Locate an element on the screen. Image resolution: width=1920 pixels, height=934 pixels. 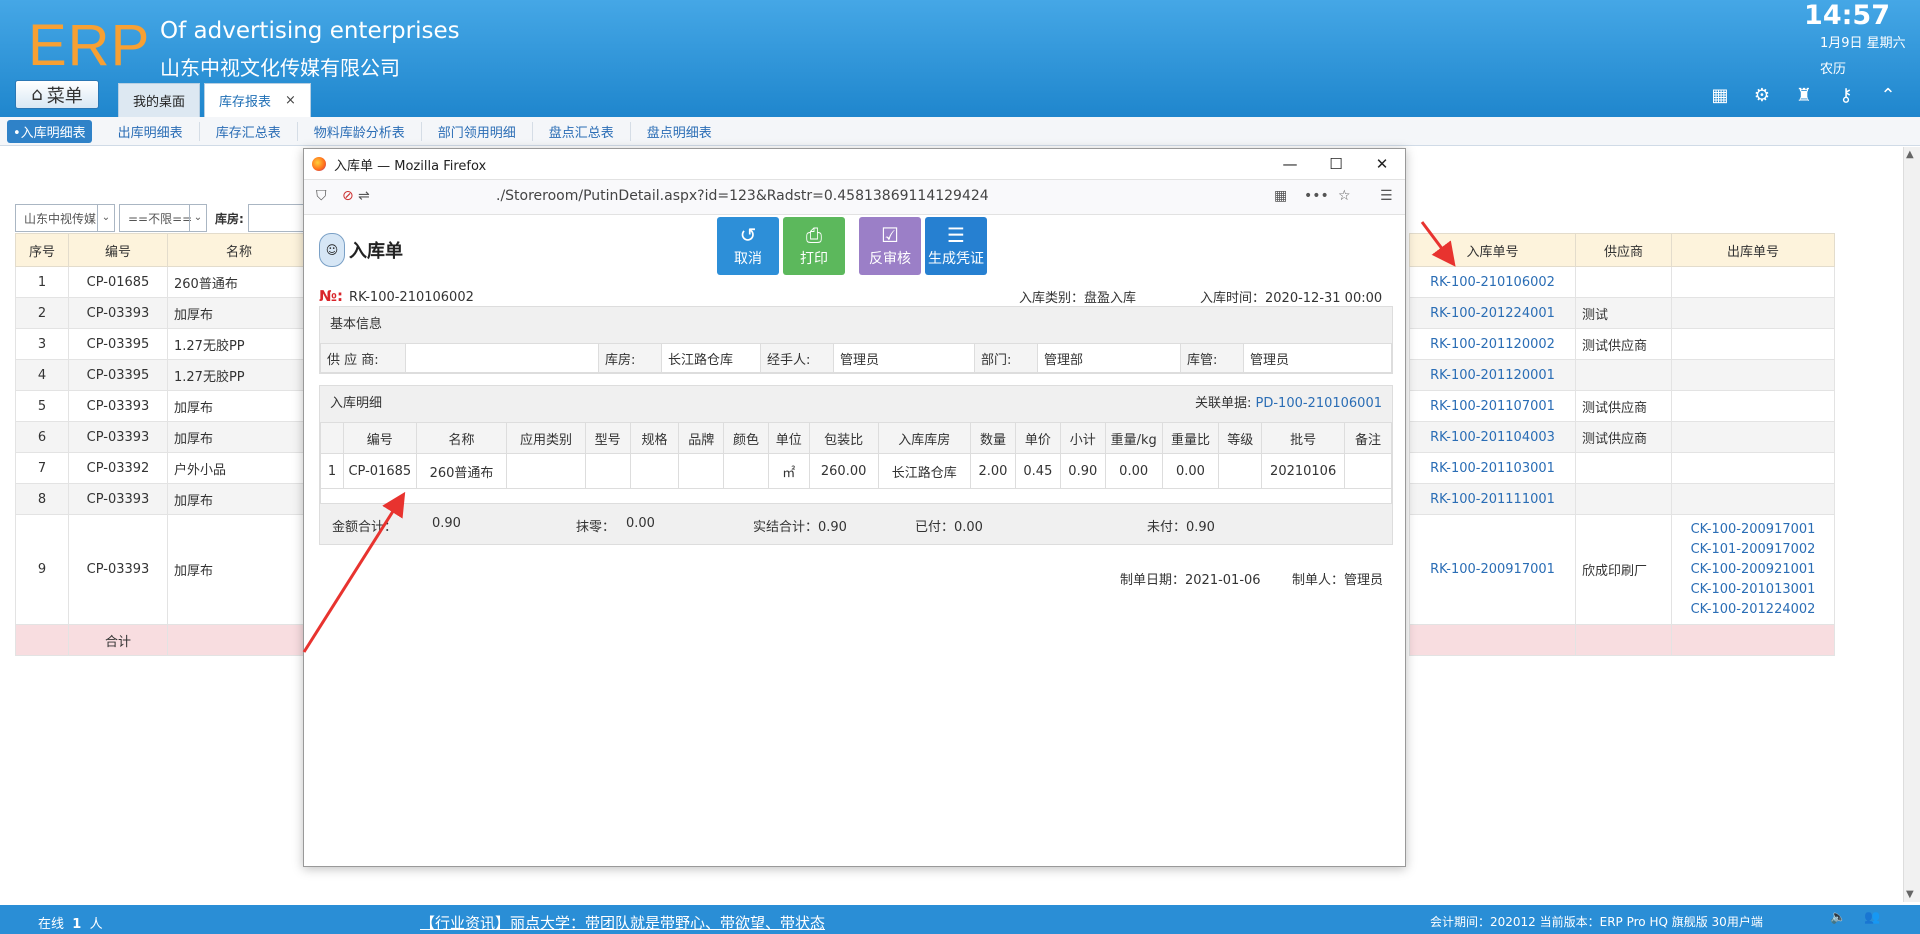
news-ticker: 【行业资讯】丽点大学：带团队就是带野心、带欲望、带状态 is located at coordinates (622, 922).